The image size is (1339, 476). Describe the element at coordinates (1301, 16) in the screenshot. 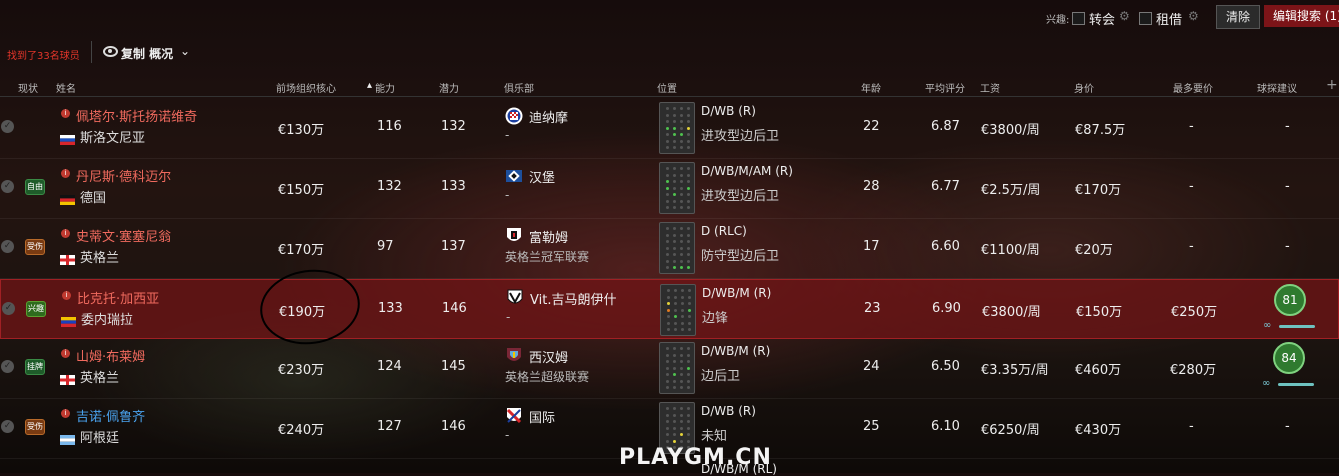

I see `edit-search-button: 编辑搜索 (1)` at that location.